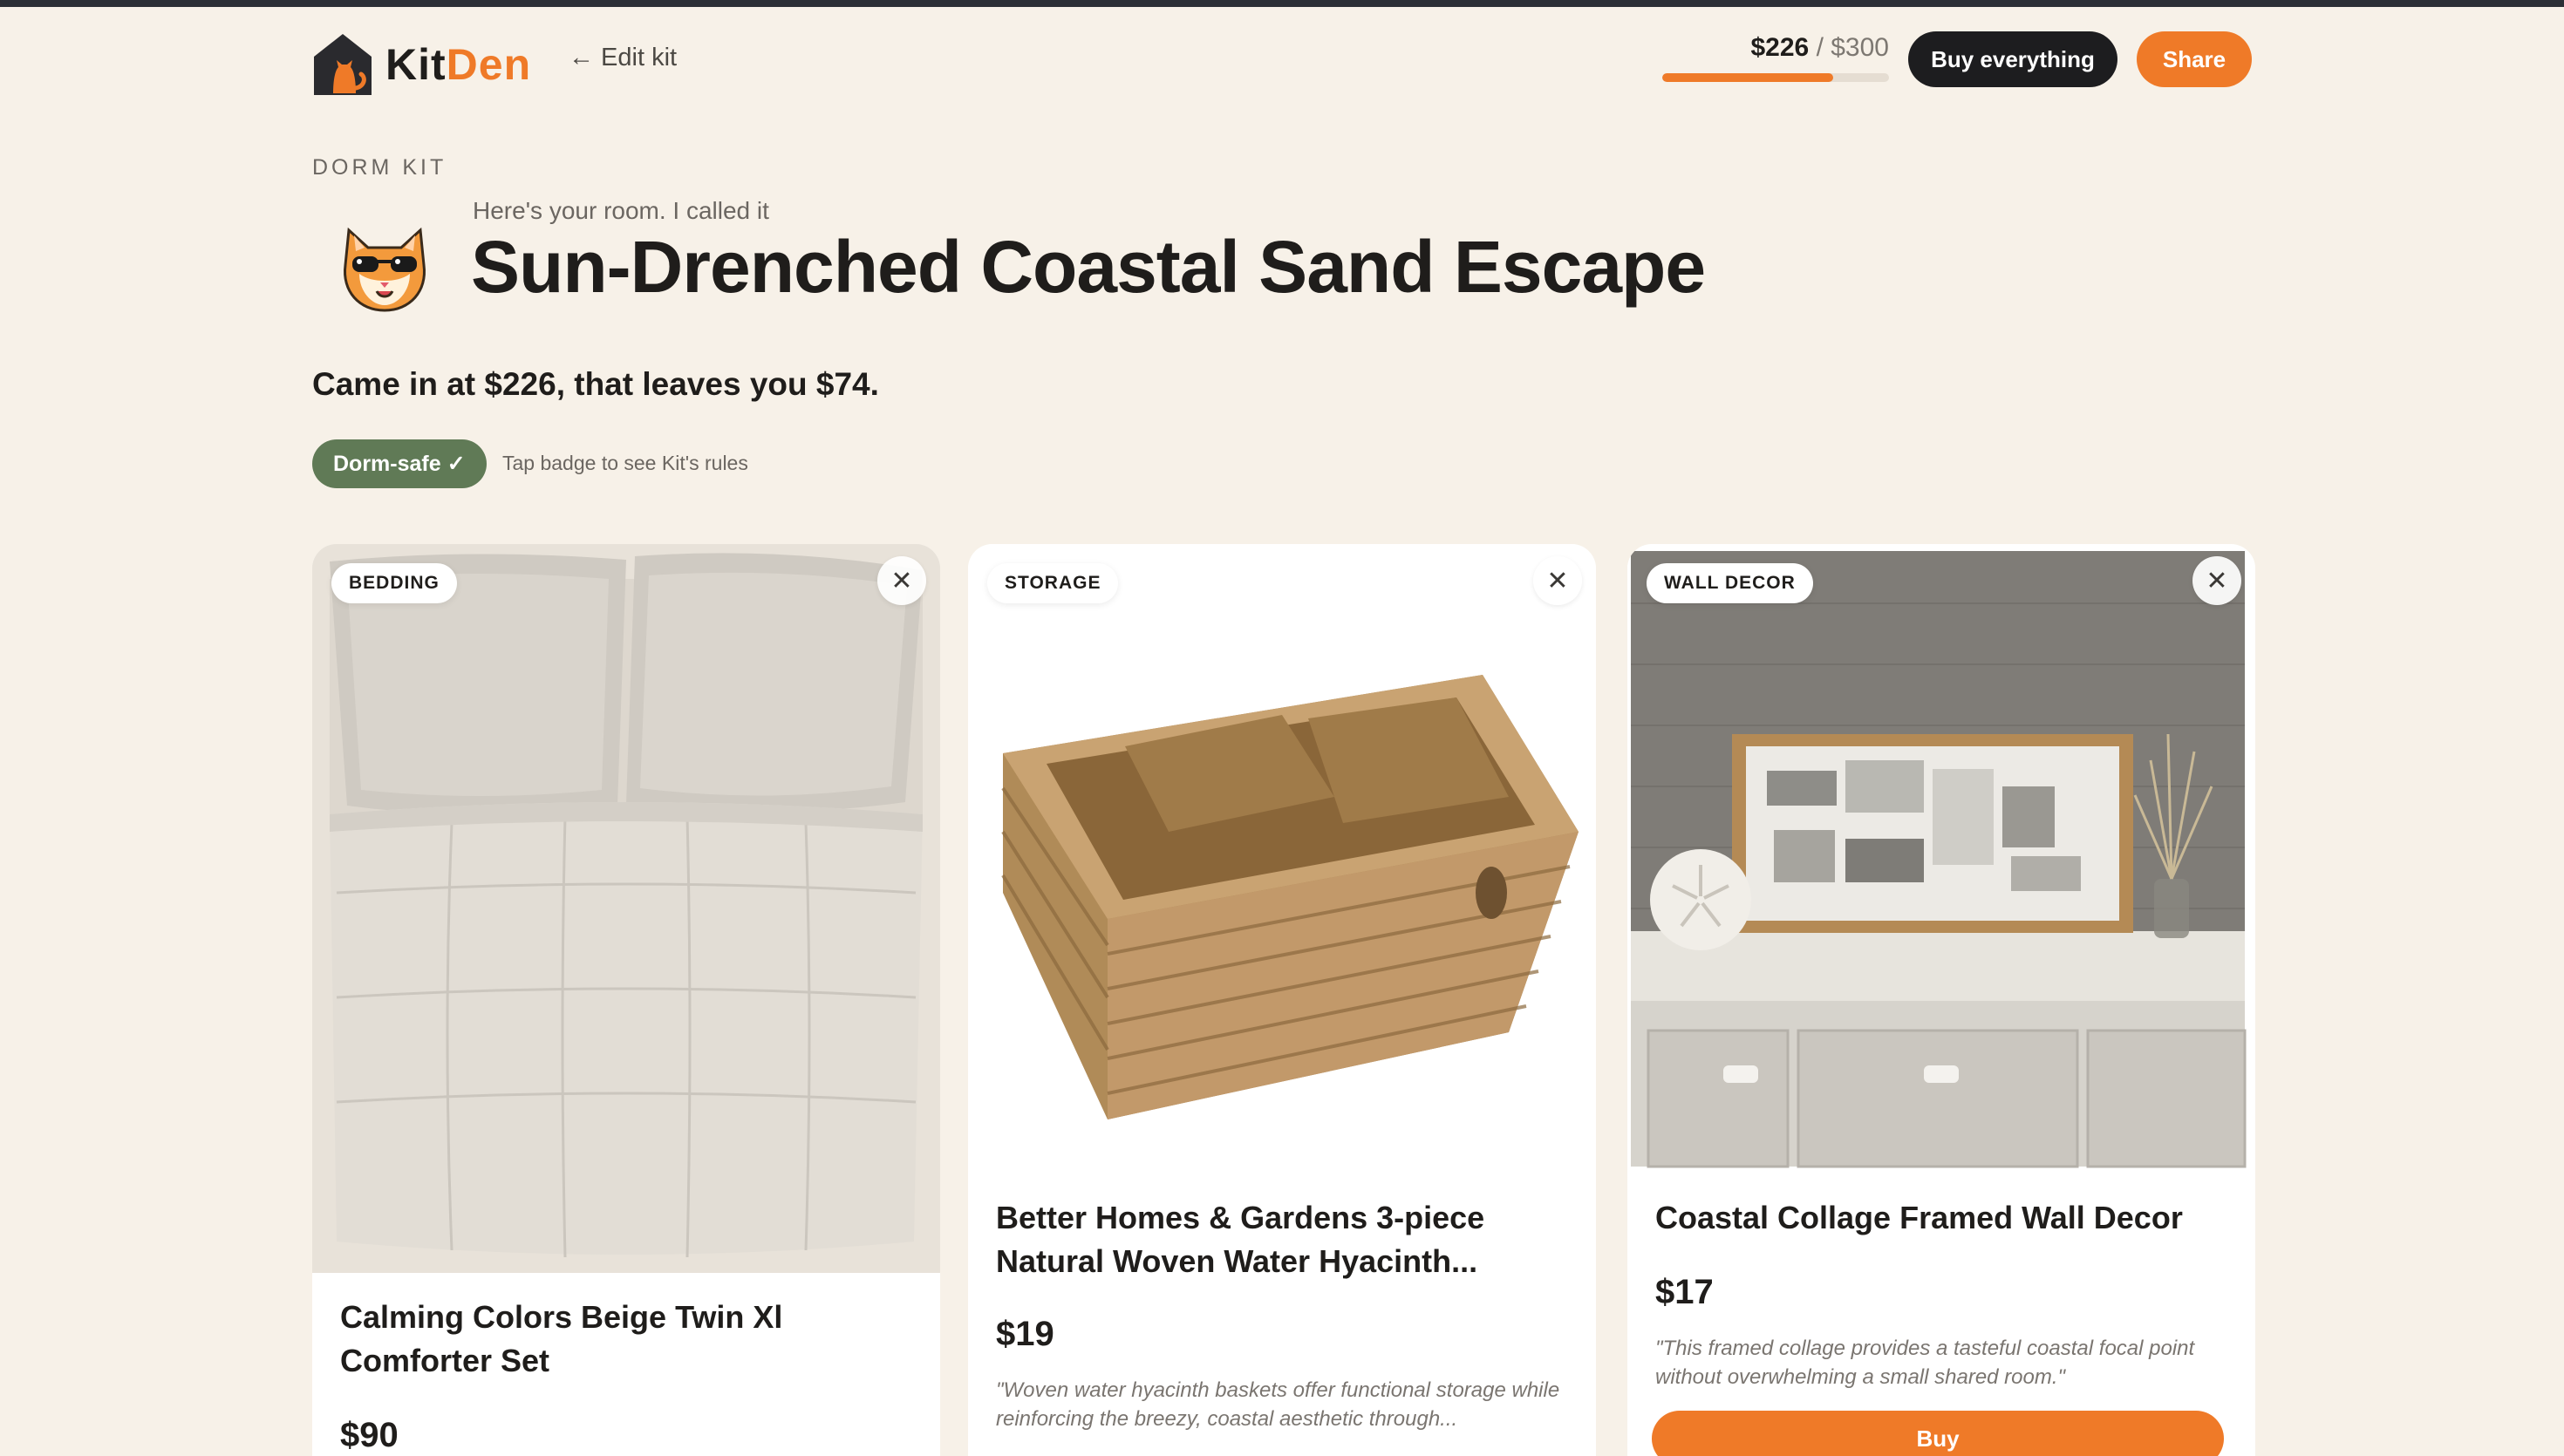  Describe the element at coordinates (621, 210) in the screenshot. I see `title-preface: Here's your room. I called it` at that location.